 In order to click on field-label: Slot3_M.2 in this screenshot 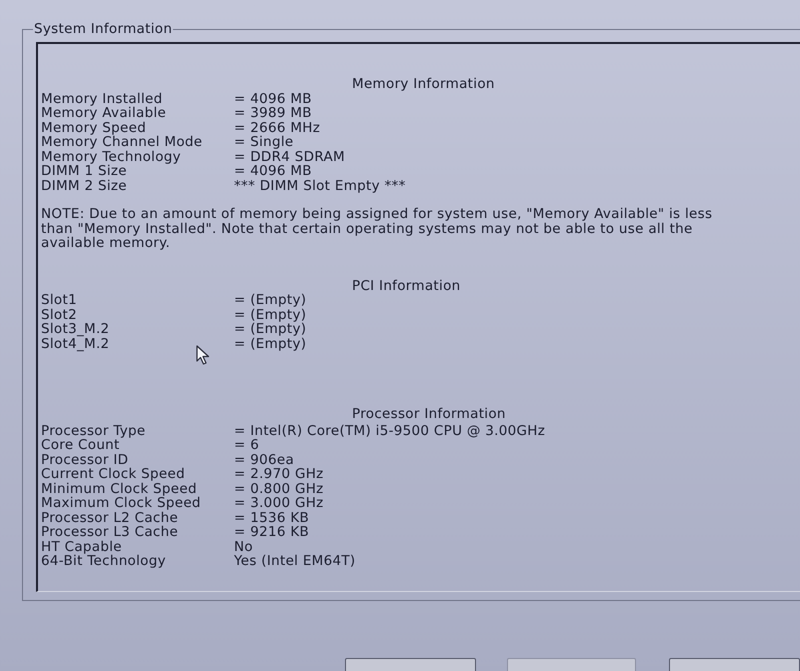, I will do `click(75, 329)`.